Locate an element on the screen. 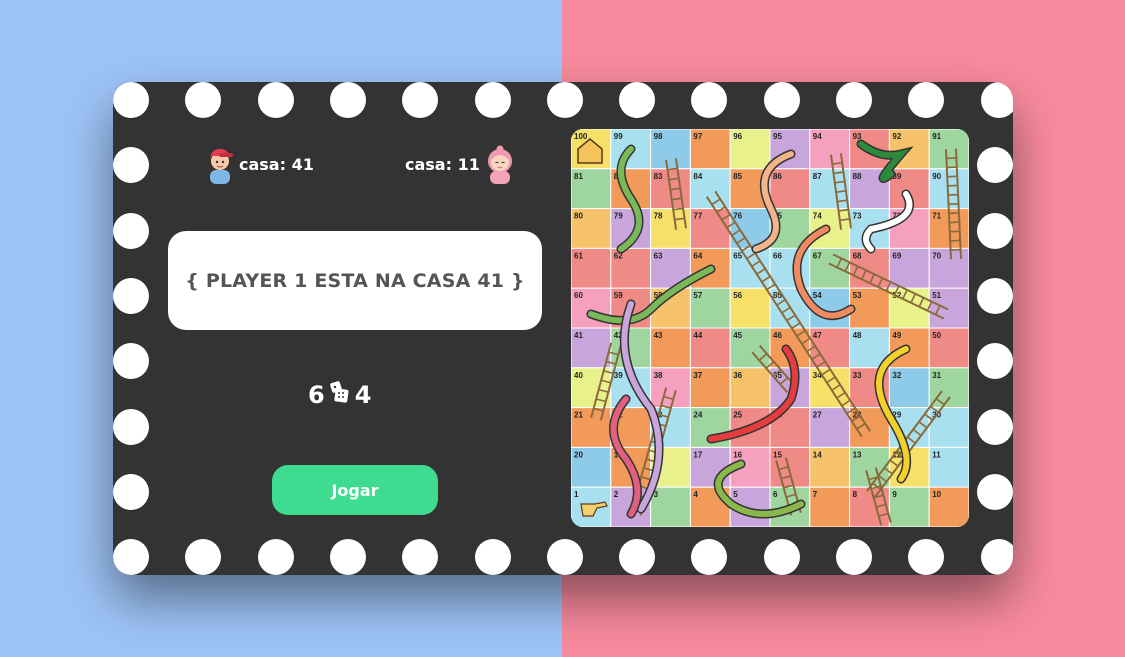 The height and width of the screenshot is (657, 1125). board-cell-number: 27 is located at coordinates (817, 415).